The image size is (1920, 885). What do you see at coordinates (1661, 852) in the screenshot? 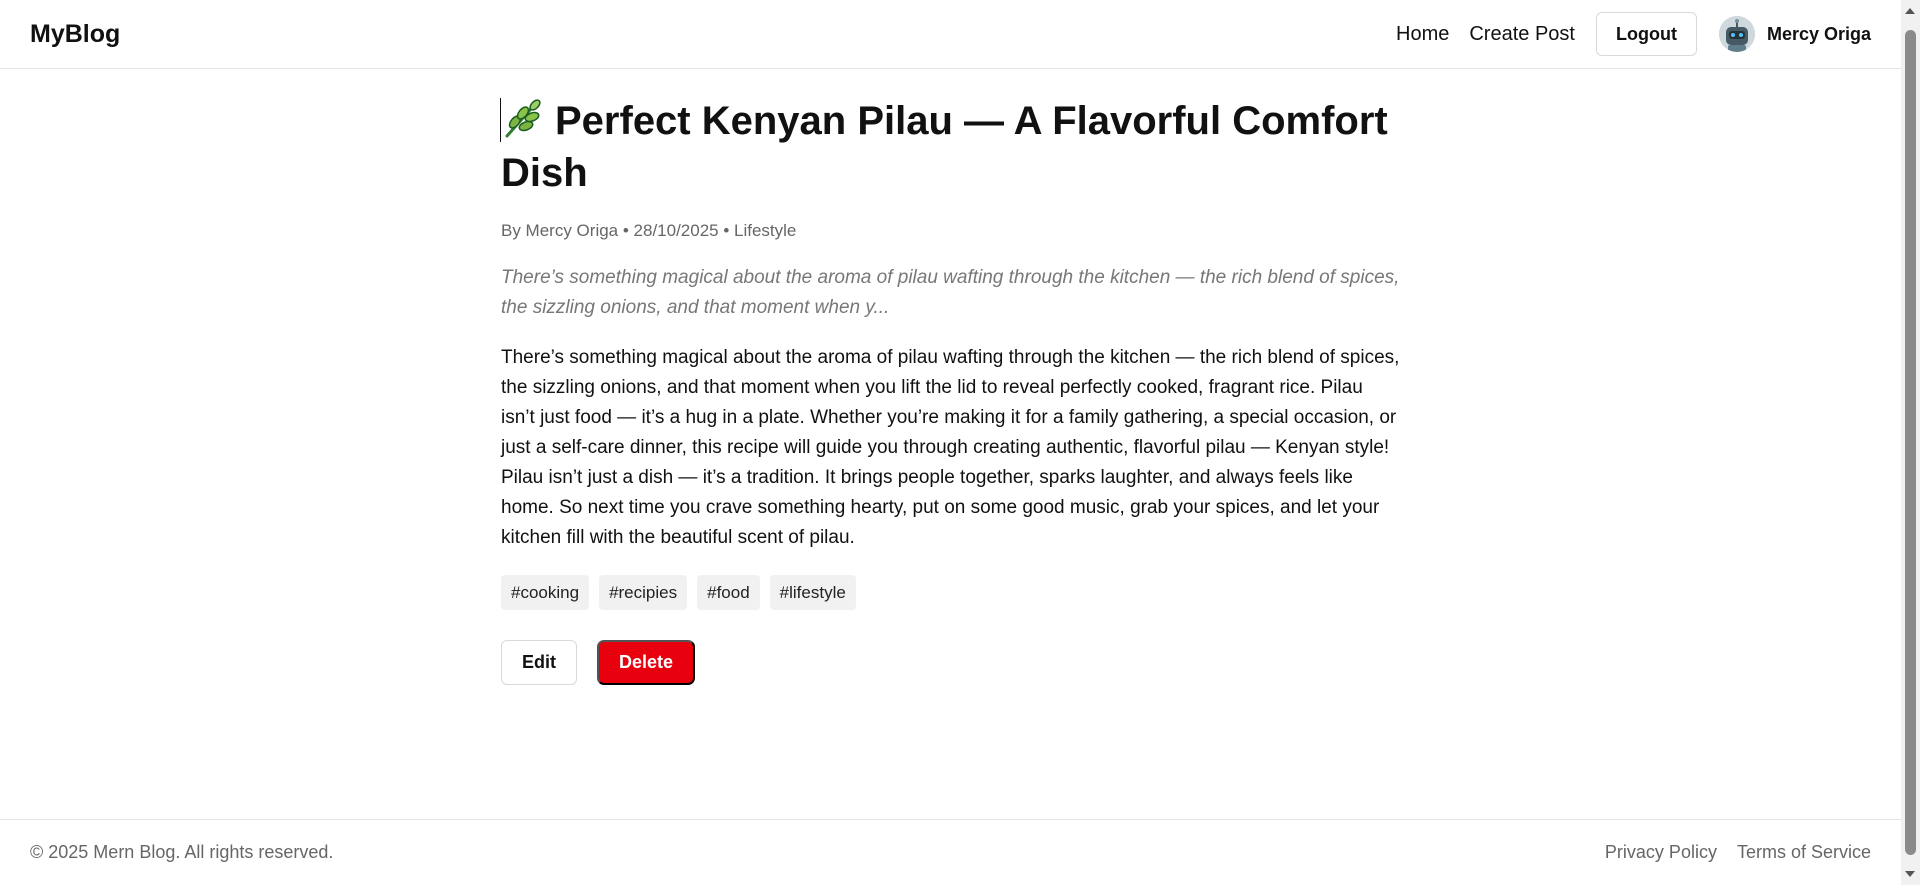
I see `privacy-policy-link: Privacy Policy` at bounding box center [1661, 852].